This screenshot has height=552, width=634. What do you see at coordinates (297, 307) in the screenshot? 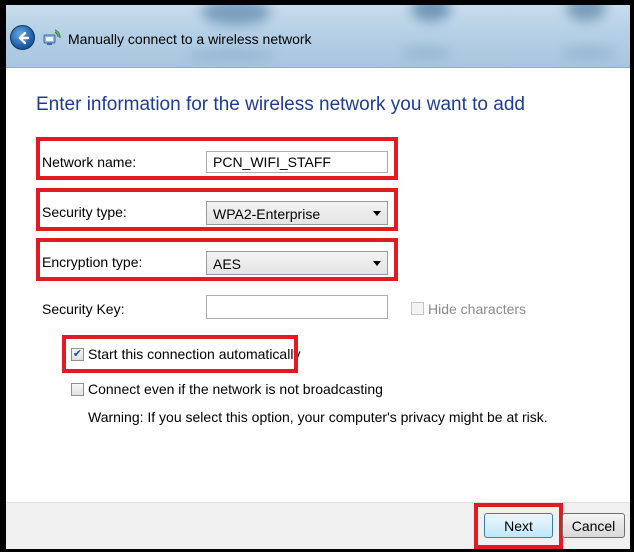
I see `security-key-input` at bounding box center [297, 307].